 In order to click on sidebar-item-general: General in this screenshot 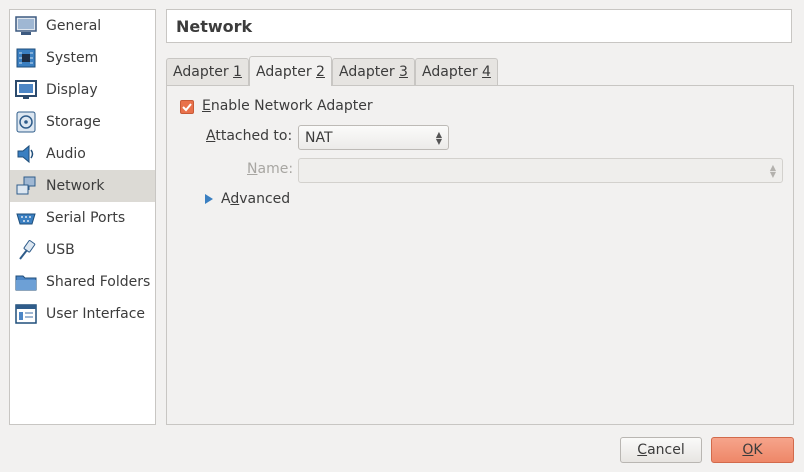, I will do `click(82, 26)`.